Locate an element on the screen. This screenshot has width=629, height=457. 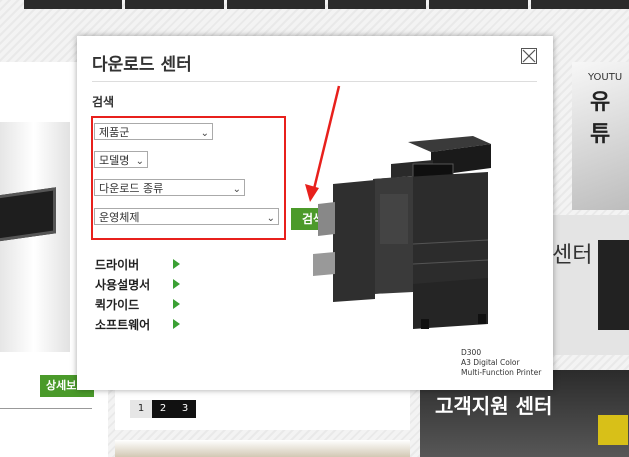
product-desc-line1: A3 Digital Color is located at coordinates (490, 362).